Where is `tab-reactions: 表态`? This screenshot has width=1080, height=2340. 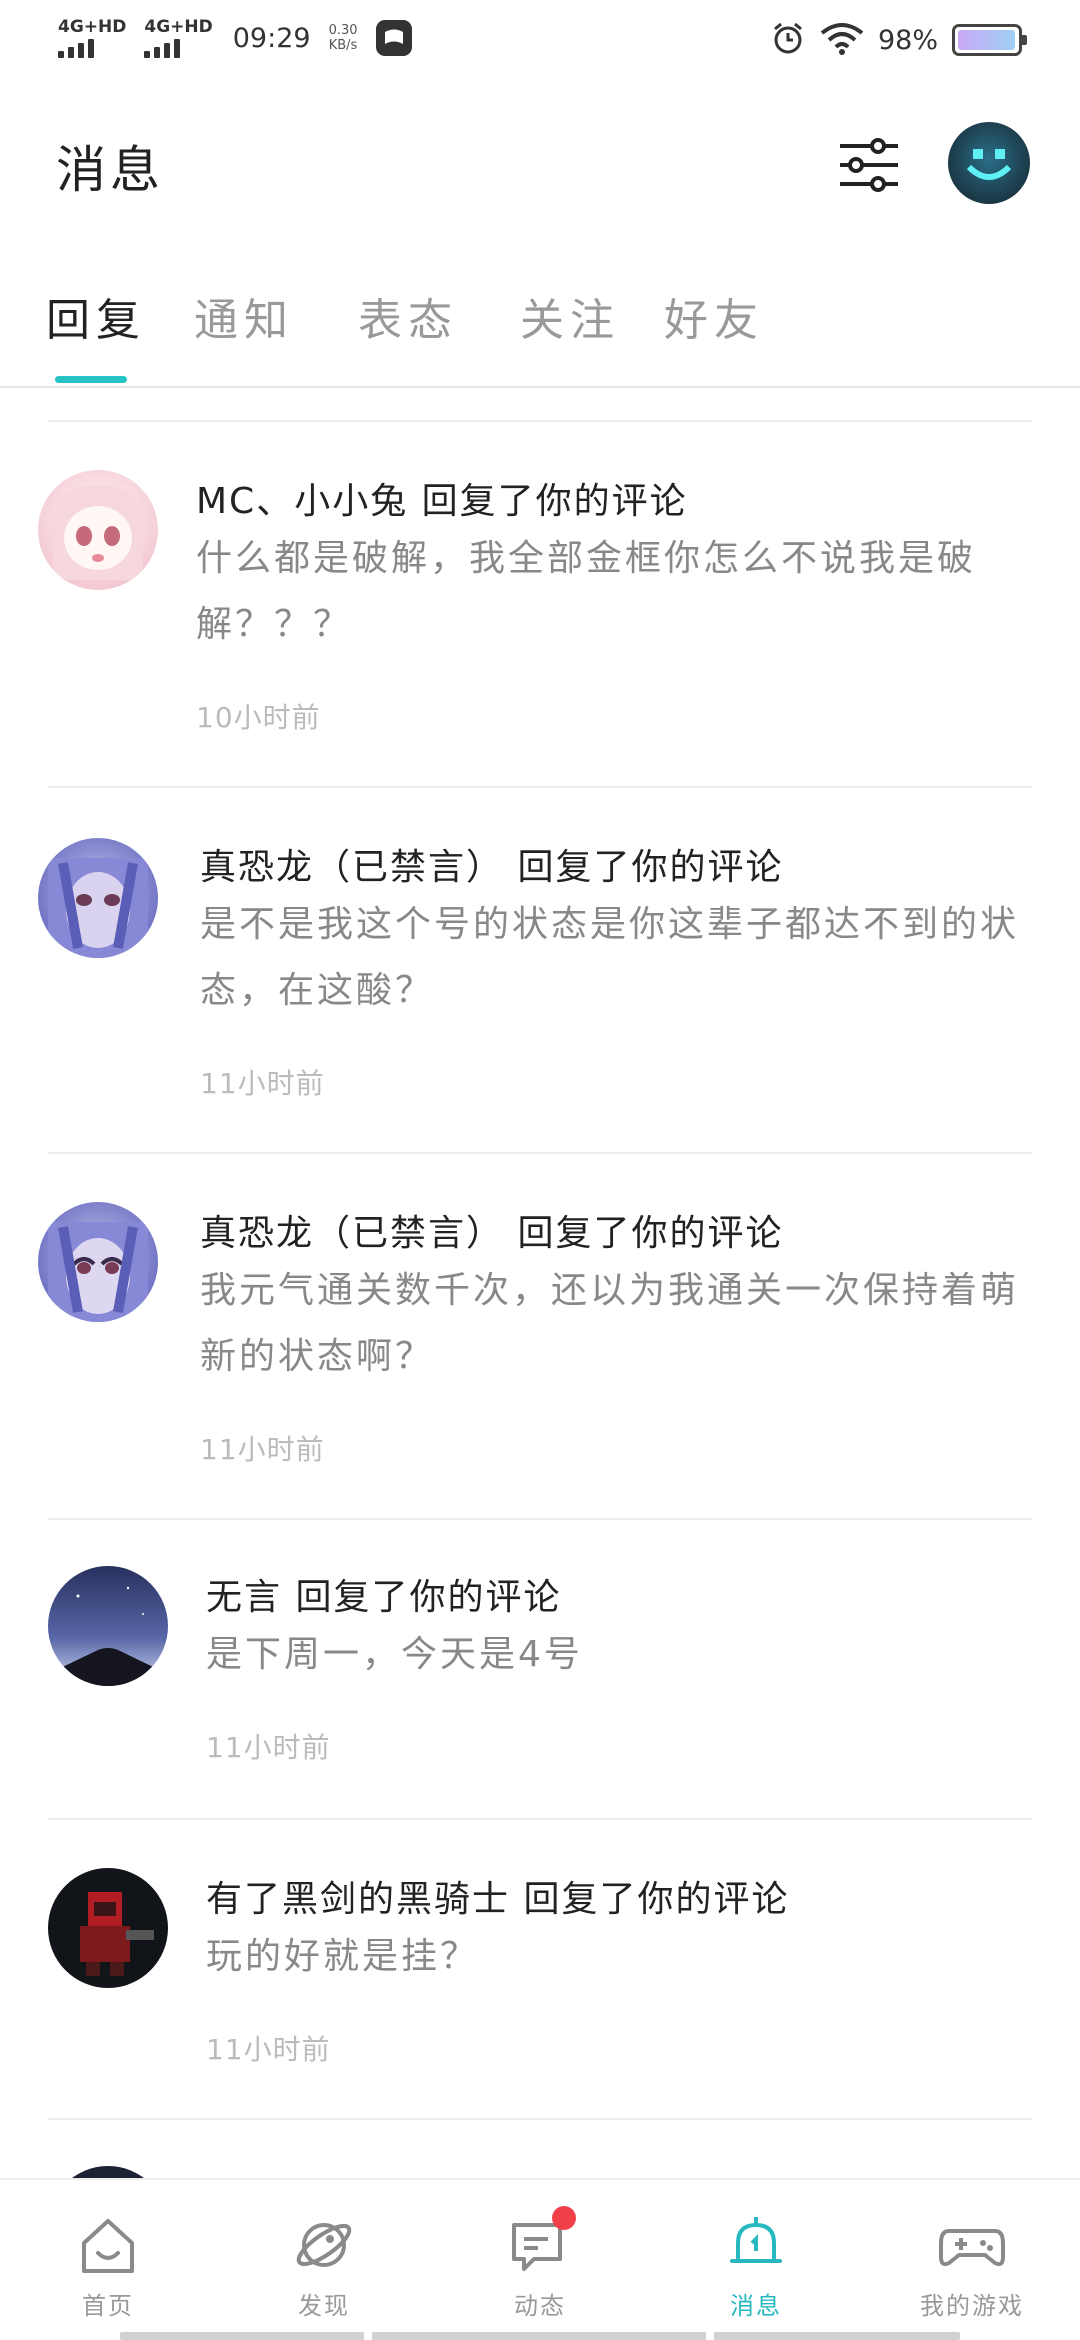 tab-reactions: 表态 is located at coordinates (408, 316).